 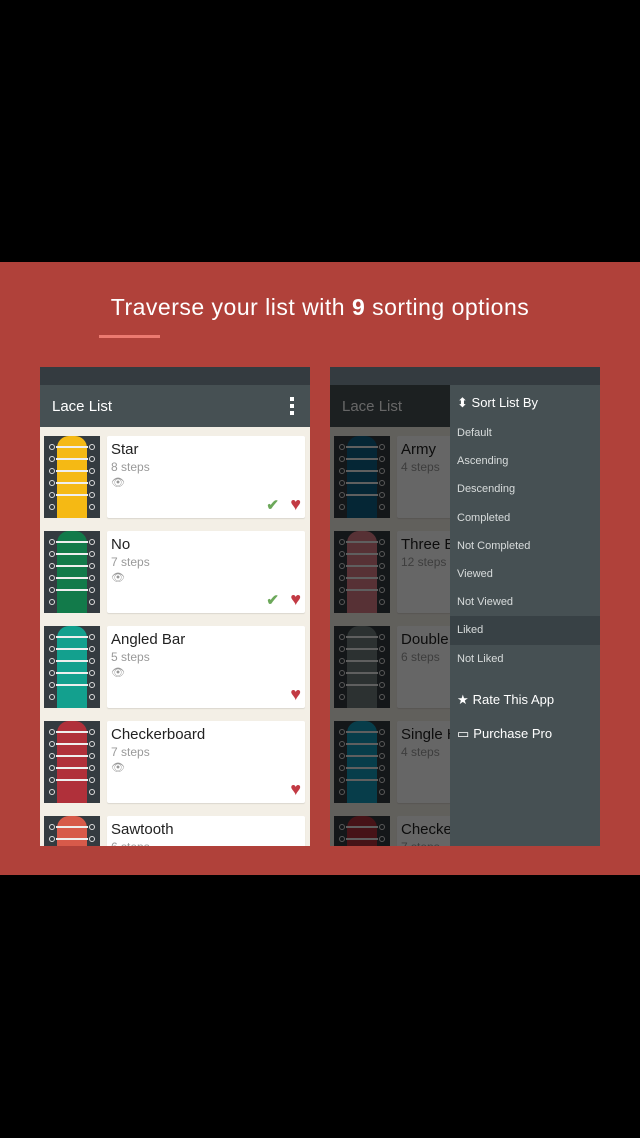 I want to click on lace-name: Angled Bar, so click(x=148, y=639).